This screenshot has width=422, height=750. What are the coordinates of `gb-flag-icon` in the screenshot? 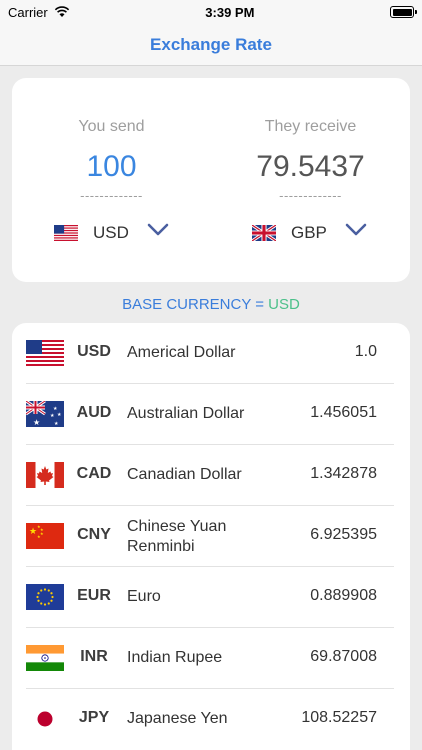 It's located at (264, 233).